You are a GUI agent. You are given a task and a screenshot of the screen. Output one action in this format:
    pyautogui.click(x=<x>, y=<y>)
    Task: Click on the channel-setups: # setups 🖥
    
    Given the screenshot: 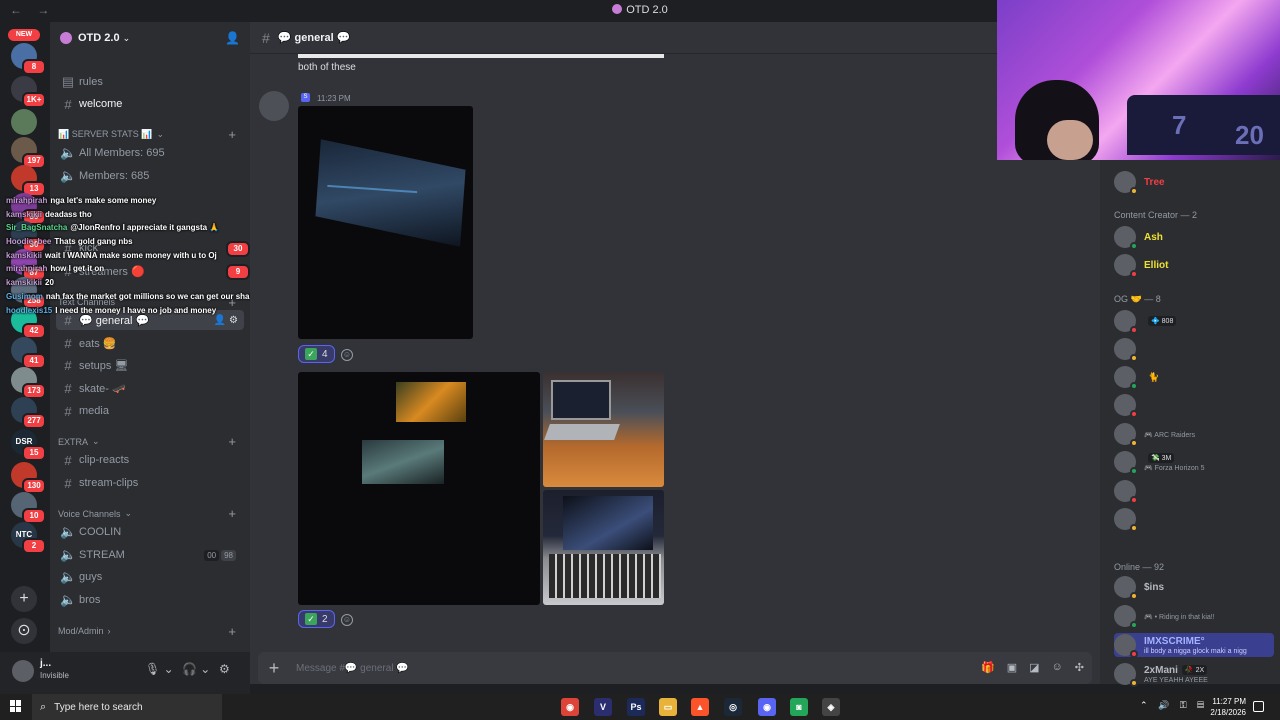 What is the action you would take?
    pyautogui.click(x=150, y=365)
    